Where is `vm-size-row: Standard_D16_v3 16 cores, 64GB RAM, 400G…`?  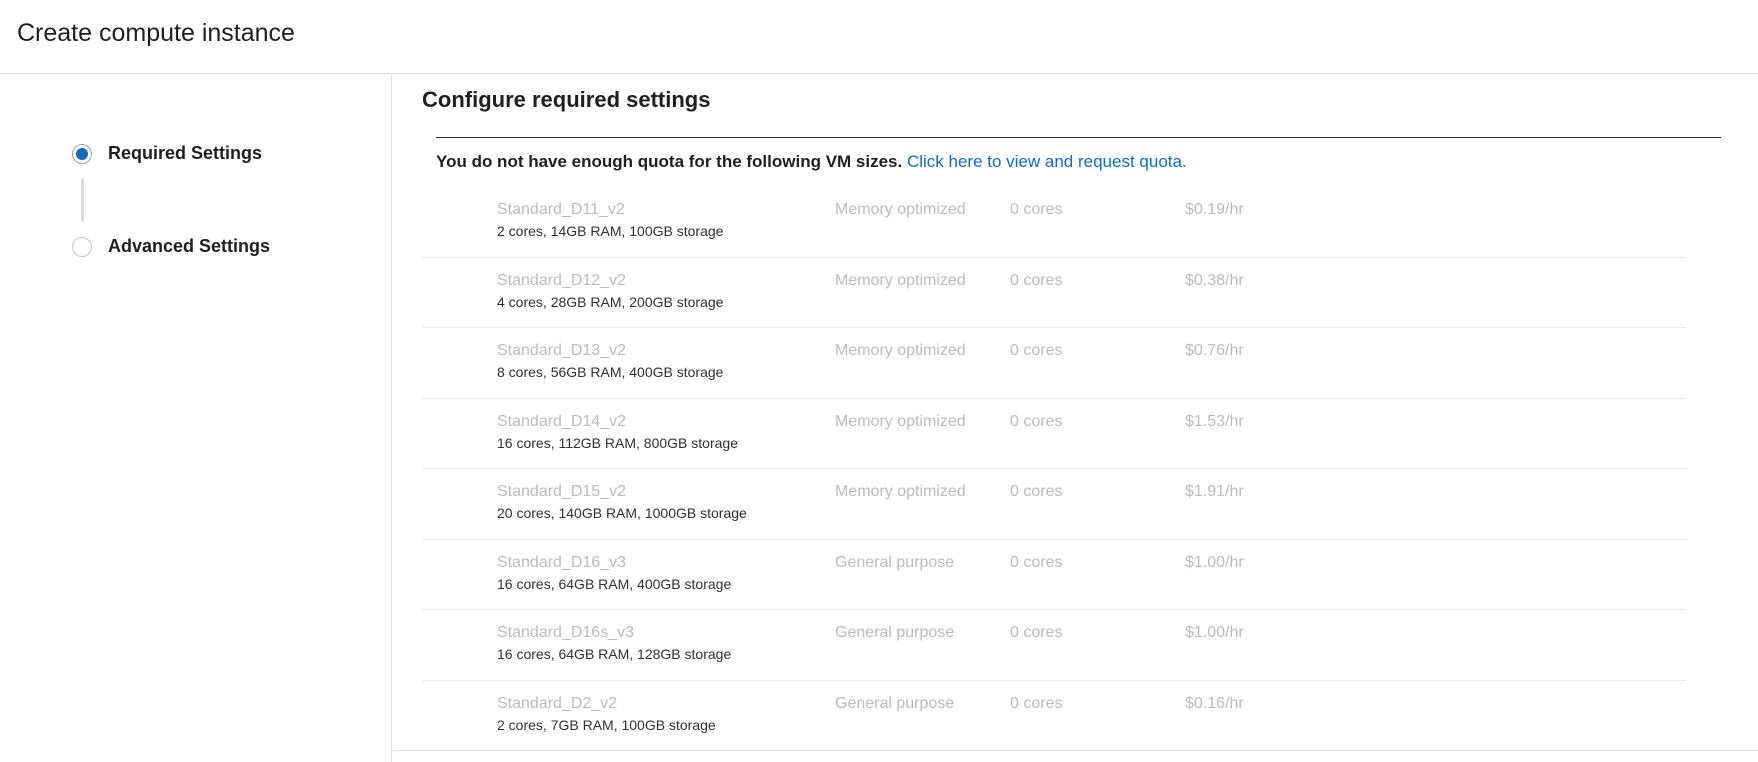
vm-size-row: Standard_D16_v3 16 cores, 64GB RAM, 400G… is located at coordinates (1054, 575).